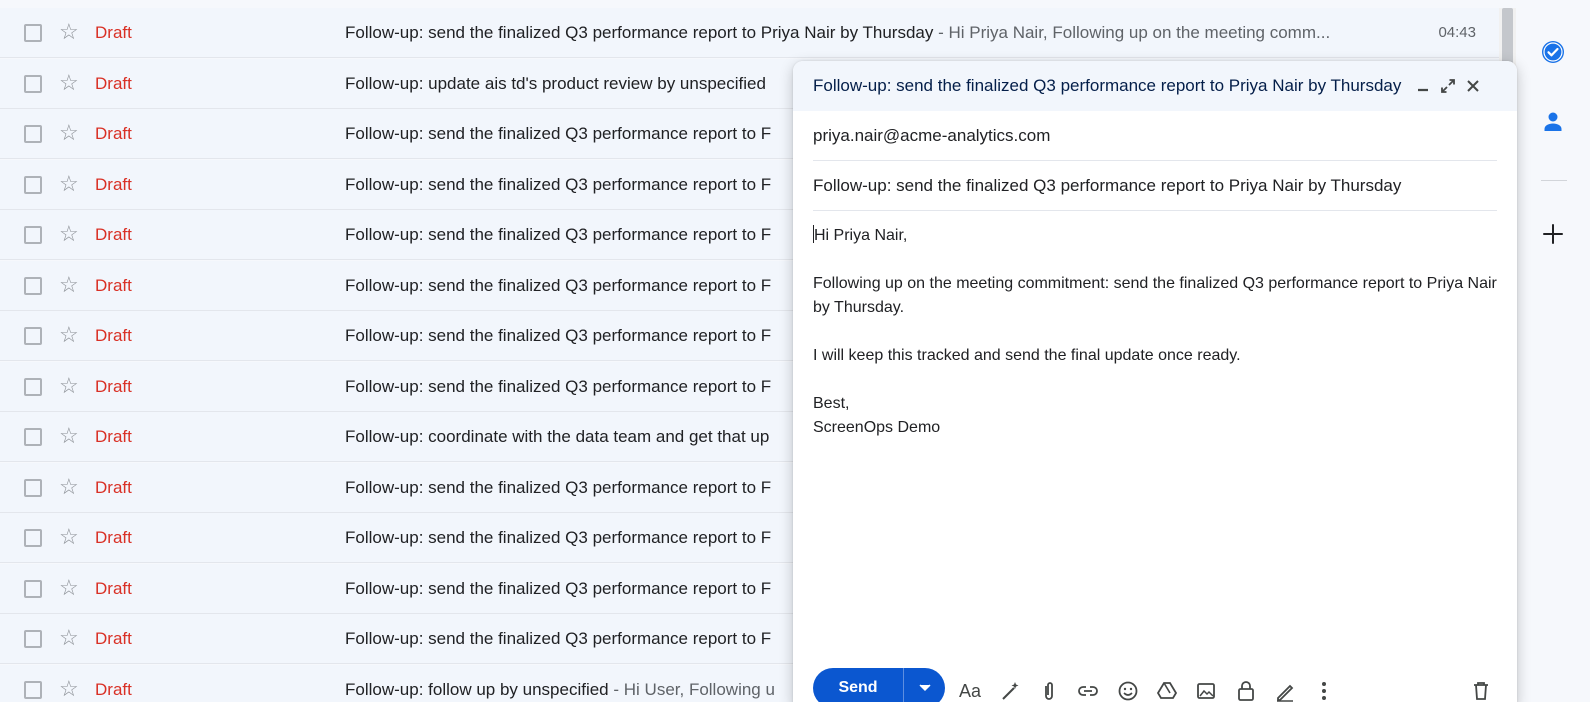 This screenshot has width=1590, height=702. What do you see at coordinates (831, 403) in the screenshot?
I see `body-signoff: Best,` at bounding box center [831, 403].